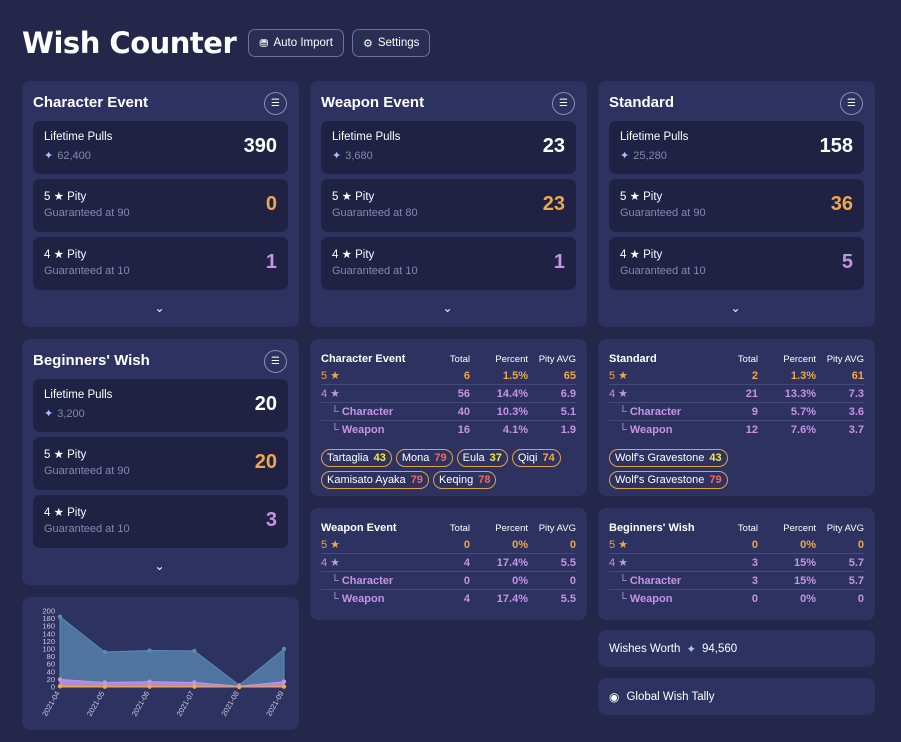 The image size is (901, 742). Describe the element at coordinates (614, 696) in the screenshot. I see `globe-icon: ◉` at that location.